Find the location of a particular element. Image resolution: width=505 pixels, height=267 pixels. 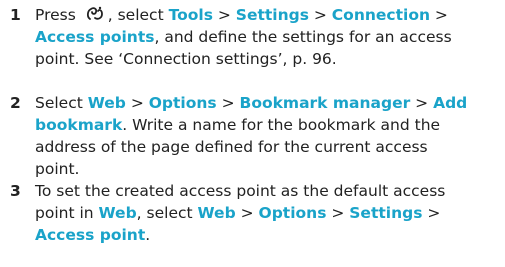

instruction-text: . Write a name for the bookmark and the is located at coordinates (281, 125).